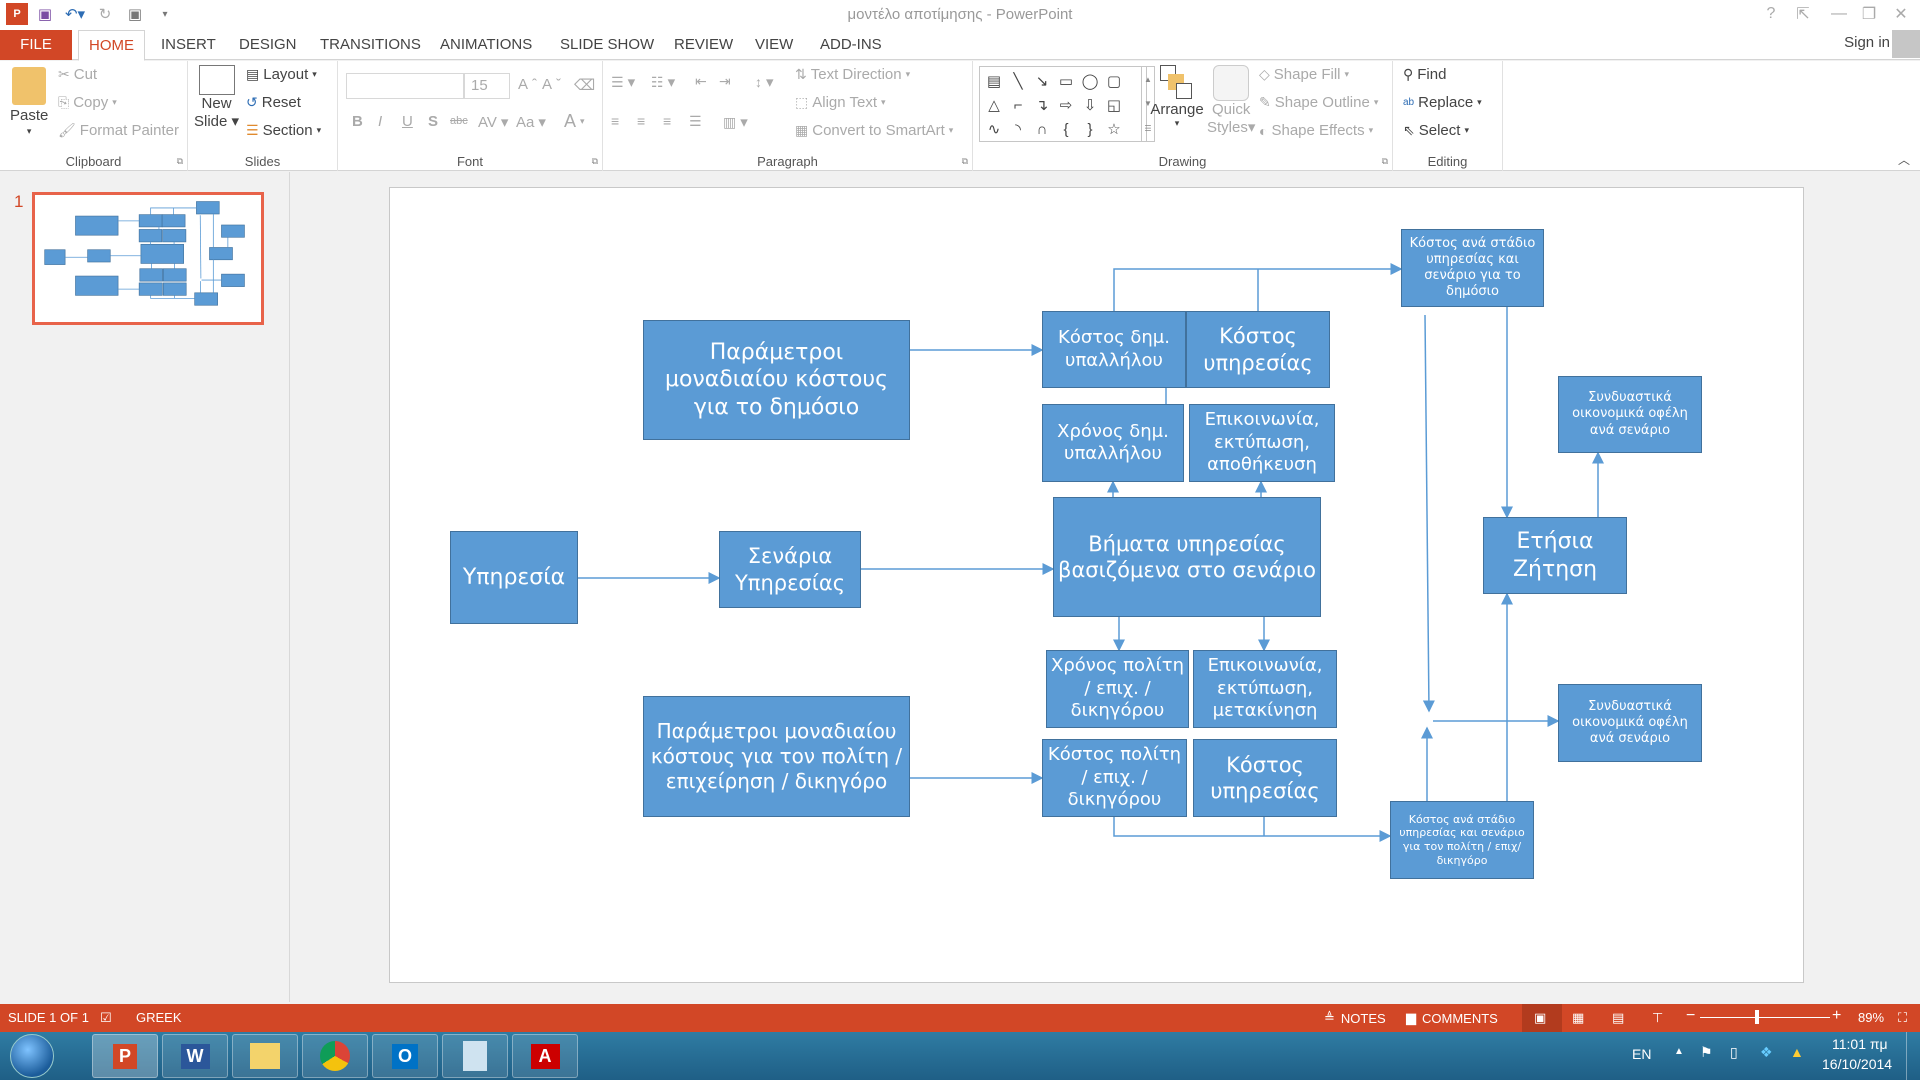 The image size is (1920, 1080). I want to click on fit-to-window-icon: ⛶, so click(1902, 1018).